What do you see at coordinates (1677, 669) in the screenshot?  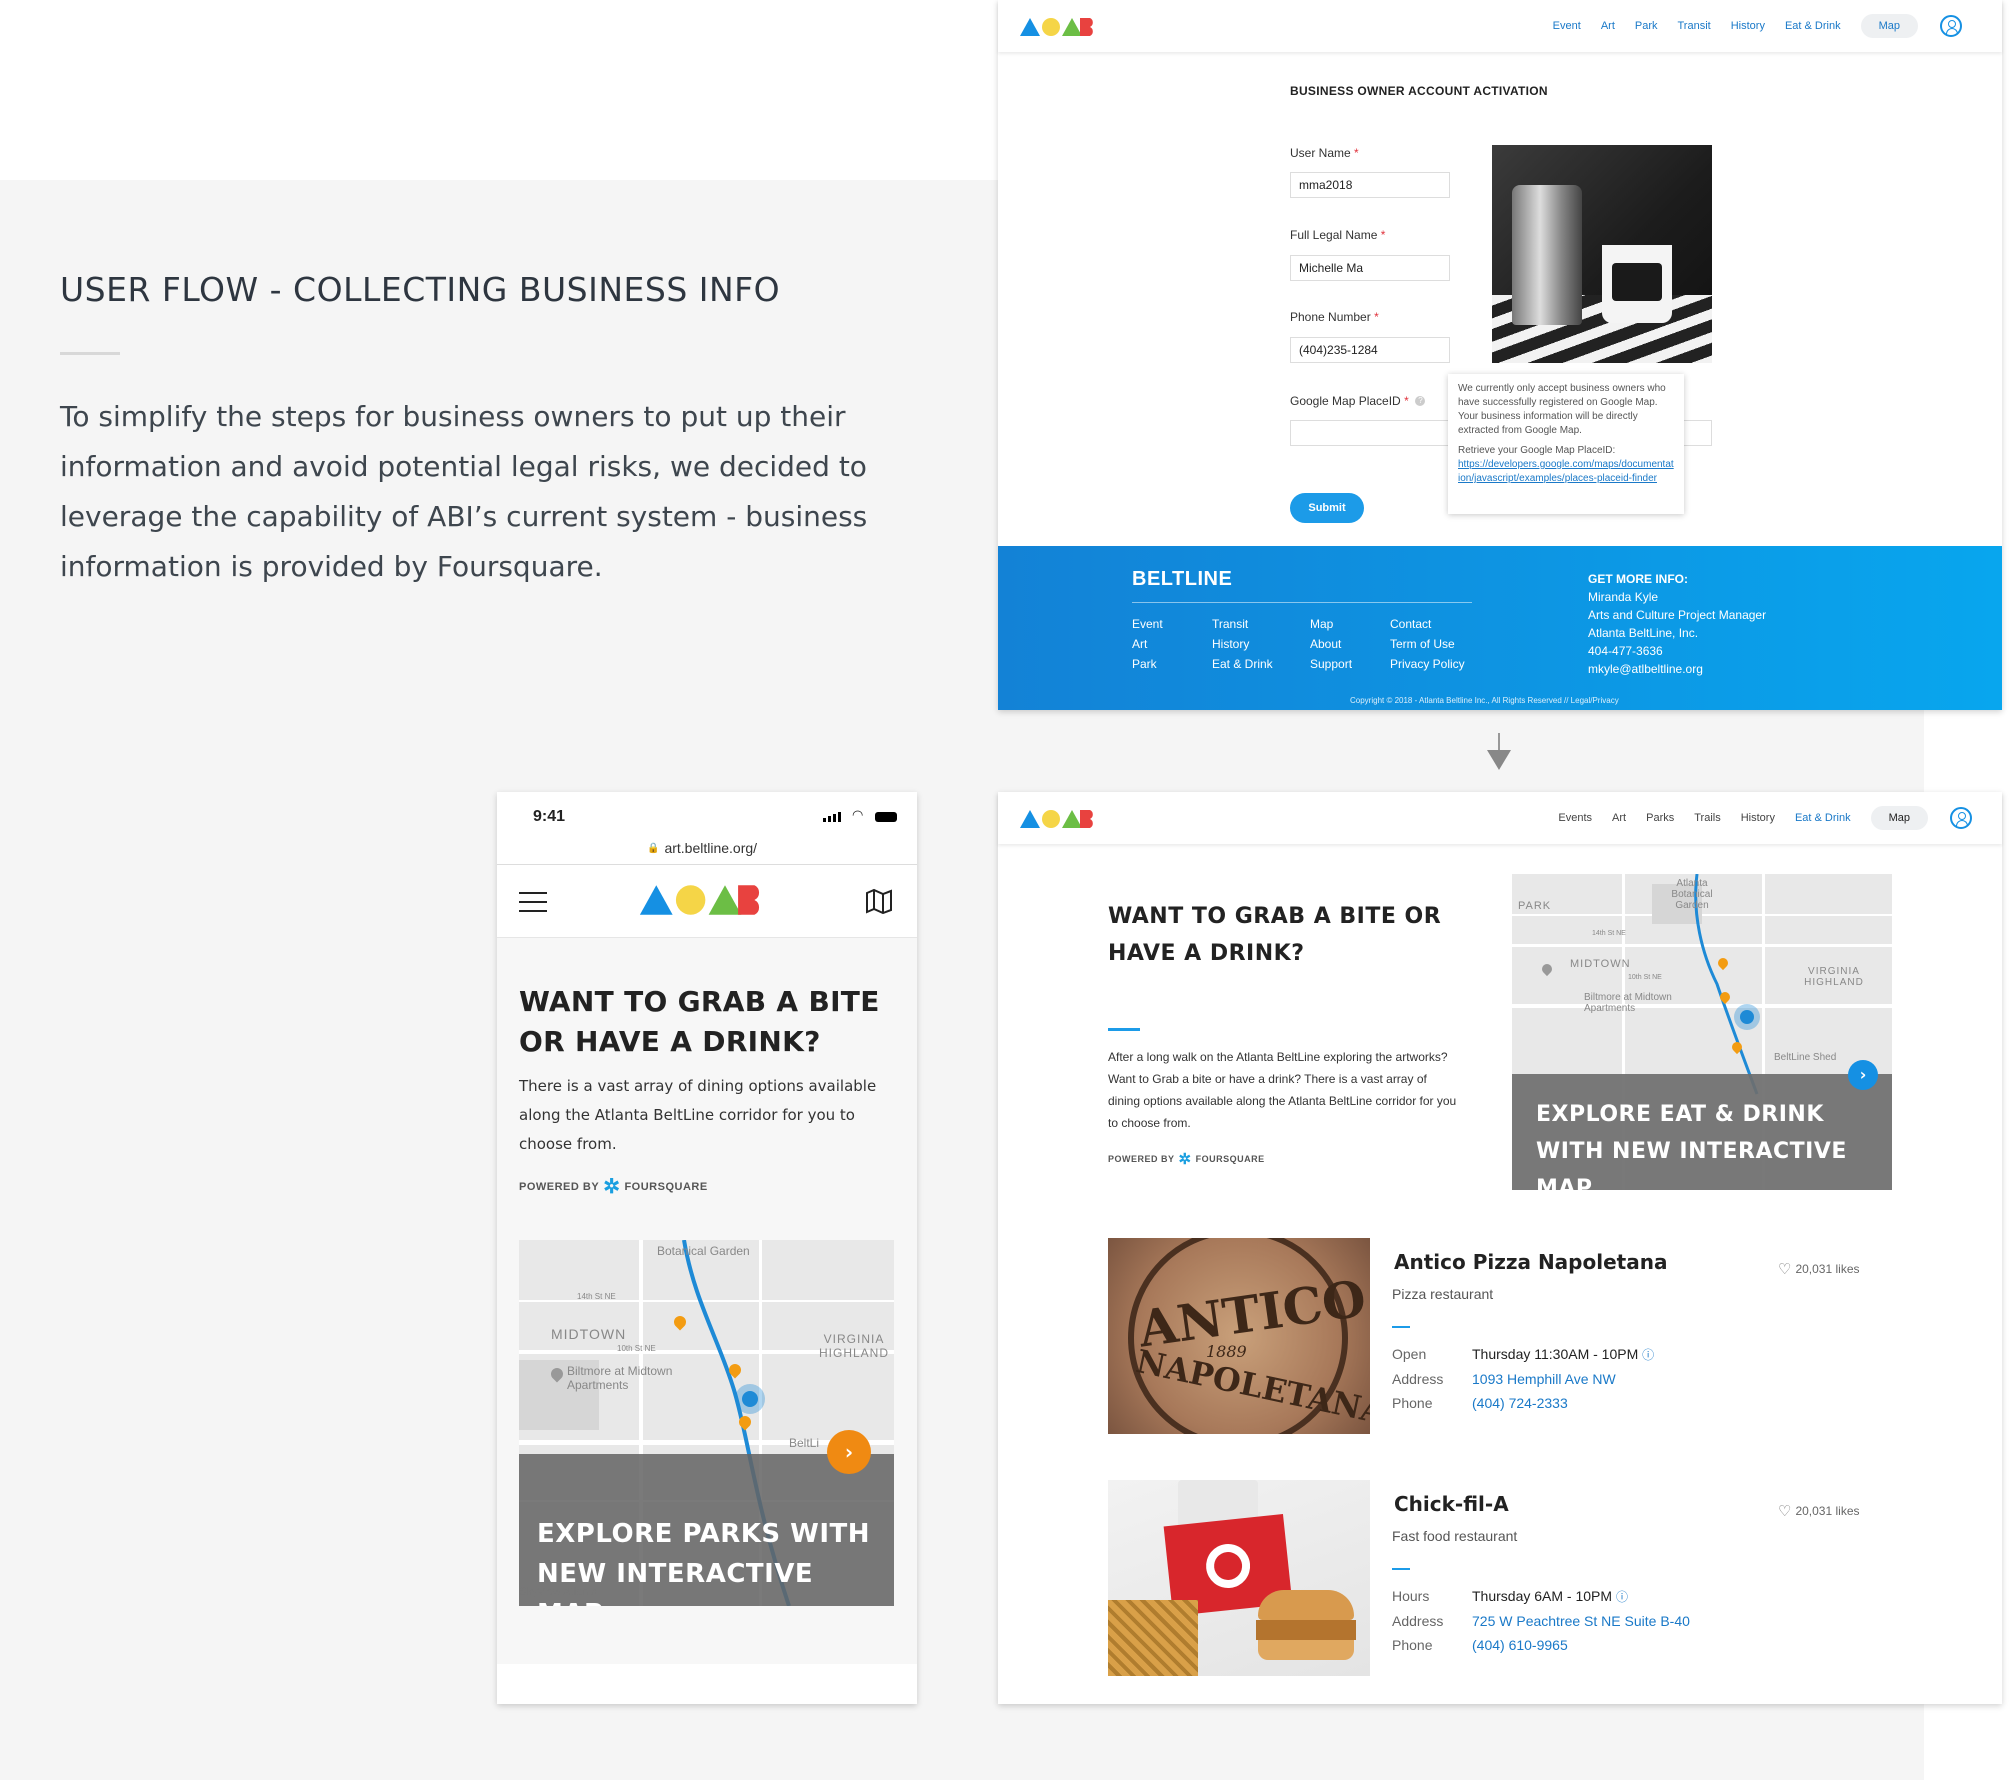 I see `footer-email: mkyle@atlbeltline.org` at bounding box center [1677, 669].